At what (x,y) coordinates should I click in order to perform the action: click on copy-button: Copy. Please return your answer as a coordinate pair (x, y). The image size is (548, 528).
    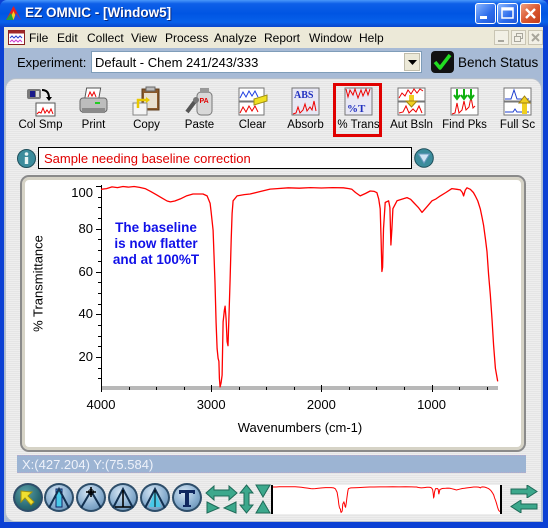
    Looking at the image, I should click on (146, 109).